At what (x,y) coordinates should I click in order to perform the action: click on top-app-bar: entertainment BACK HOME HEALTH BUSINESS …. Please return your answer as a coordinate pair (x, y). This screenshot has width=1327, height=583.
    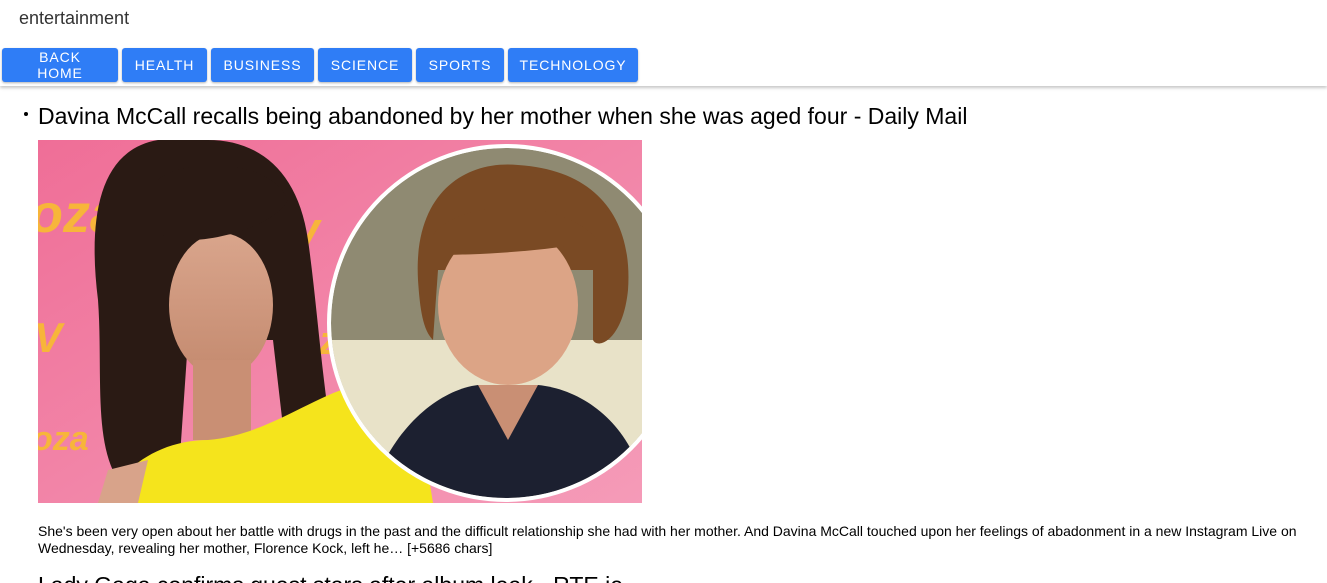
    Looking at the image, I should click on (663, 43).